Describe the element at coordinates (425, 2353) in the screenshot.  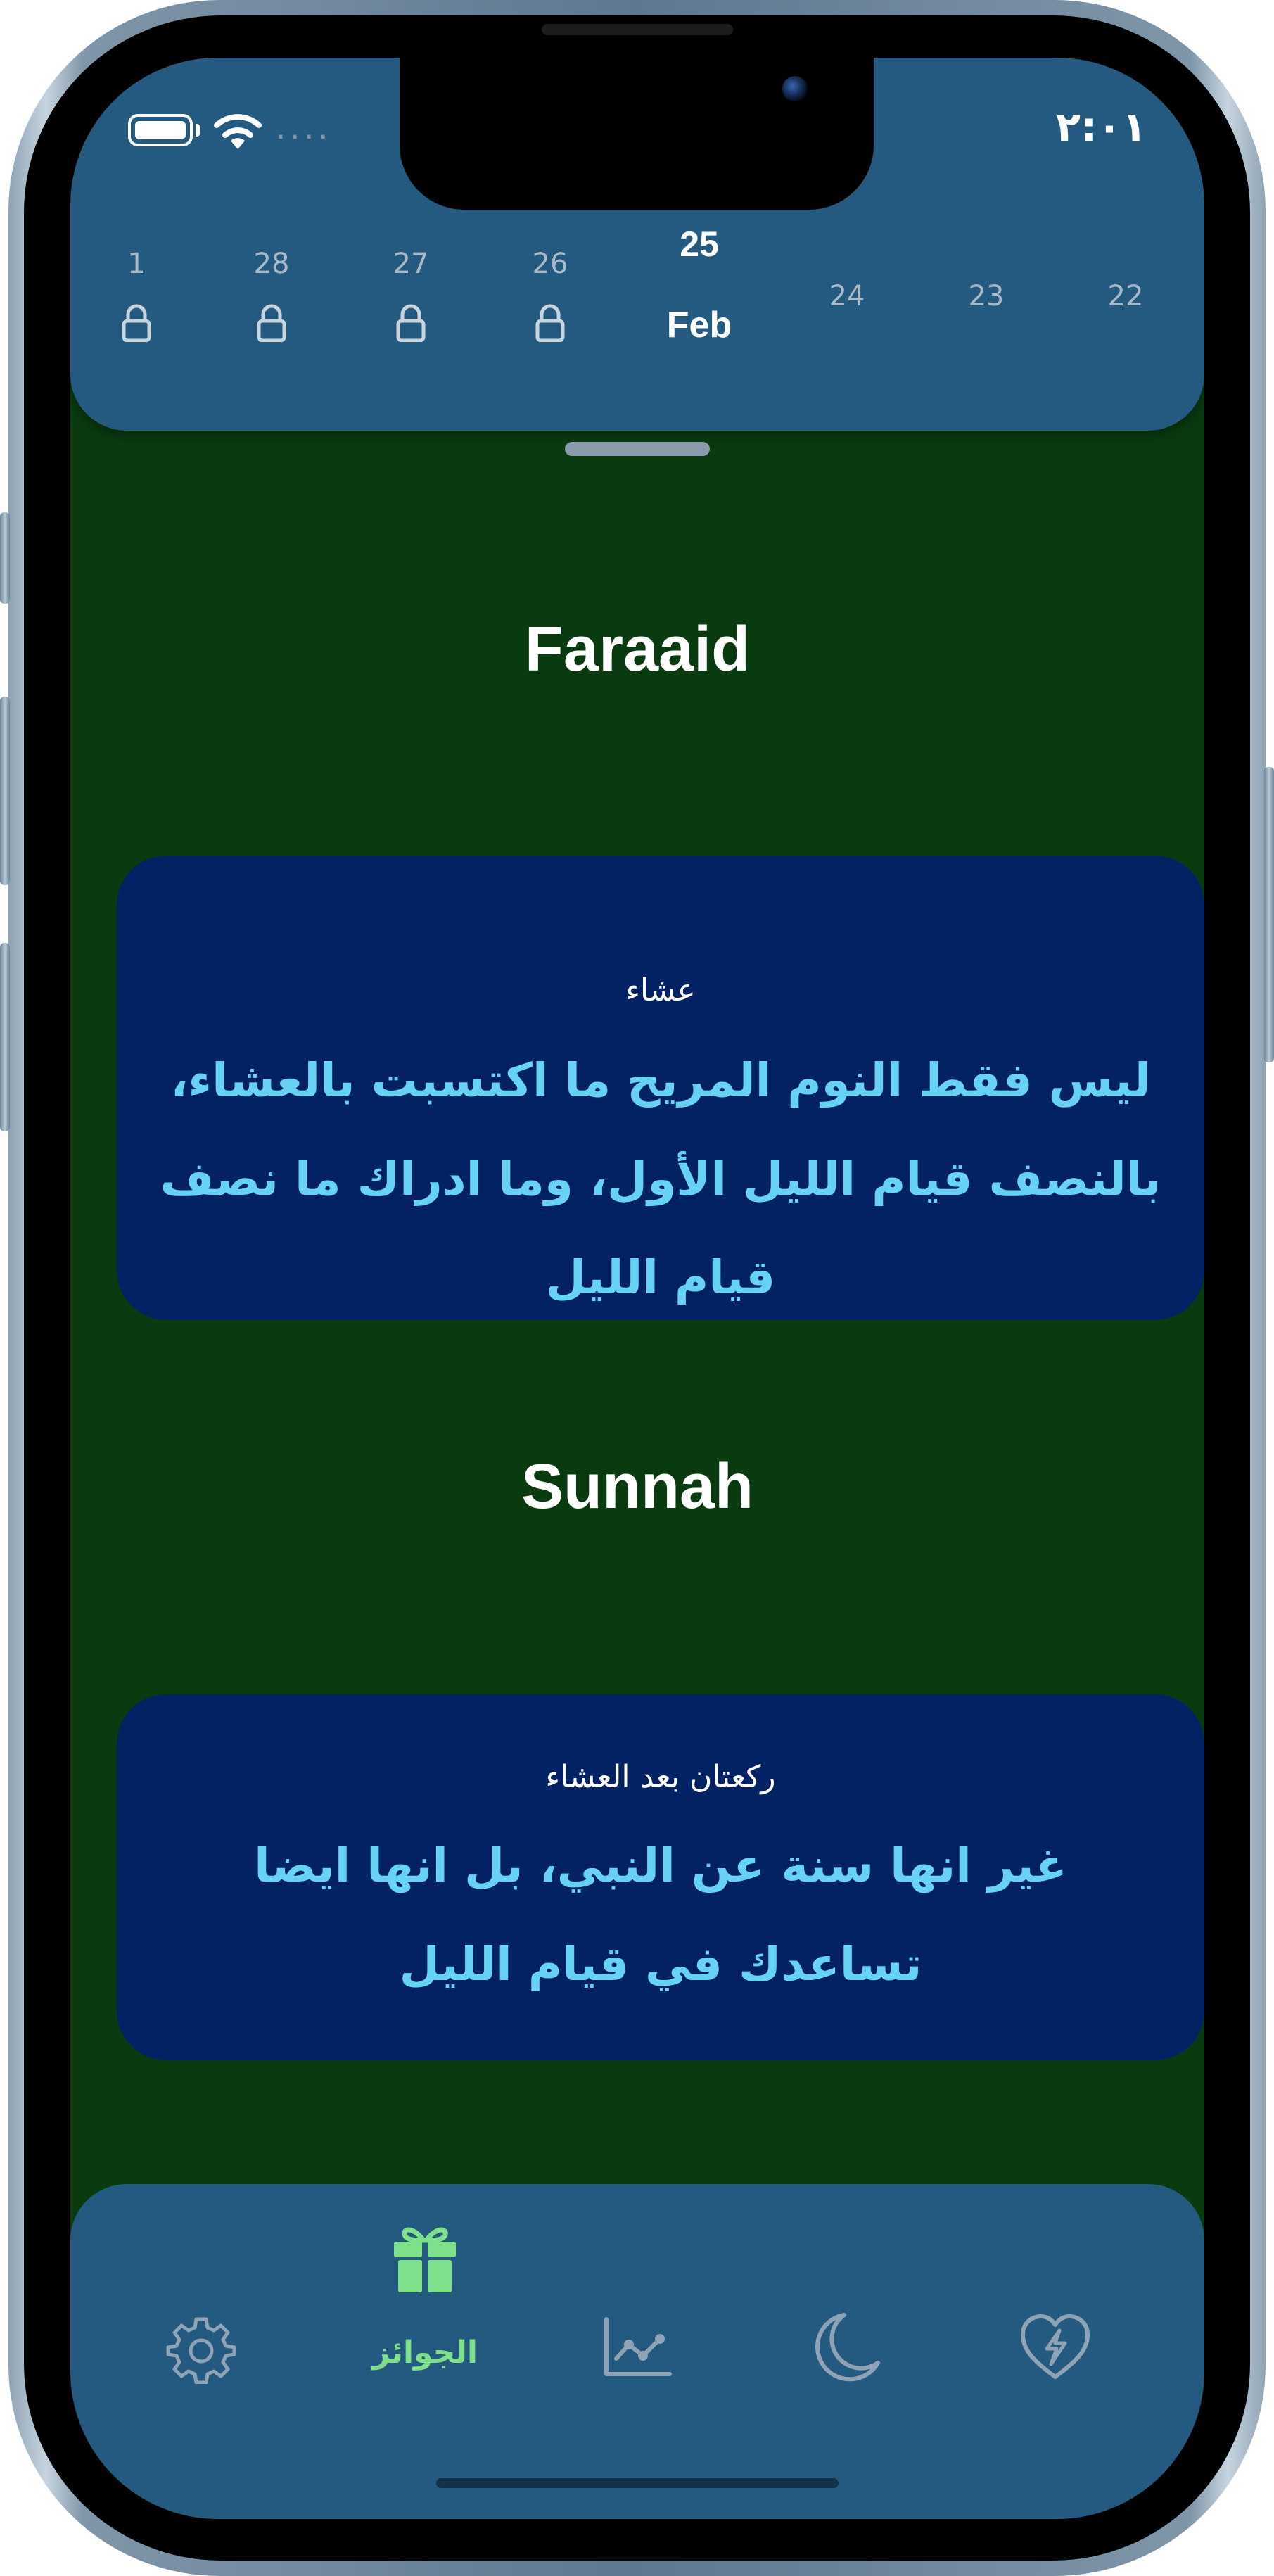
I see `tab-label: الجوائز` at that location.